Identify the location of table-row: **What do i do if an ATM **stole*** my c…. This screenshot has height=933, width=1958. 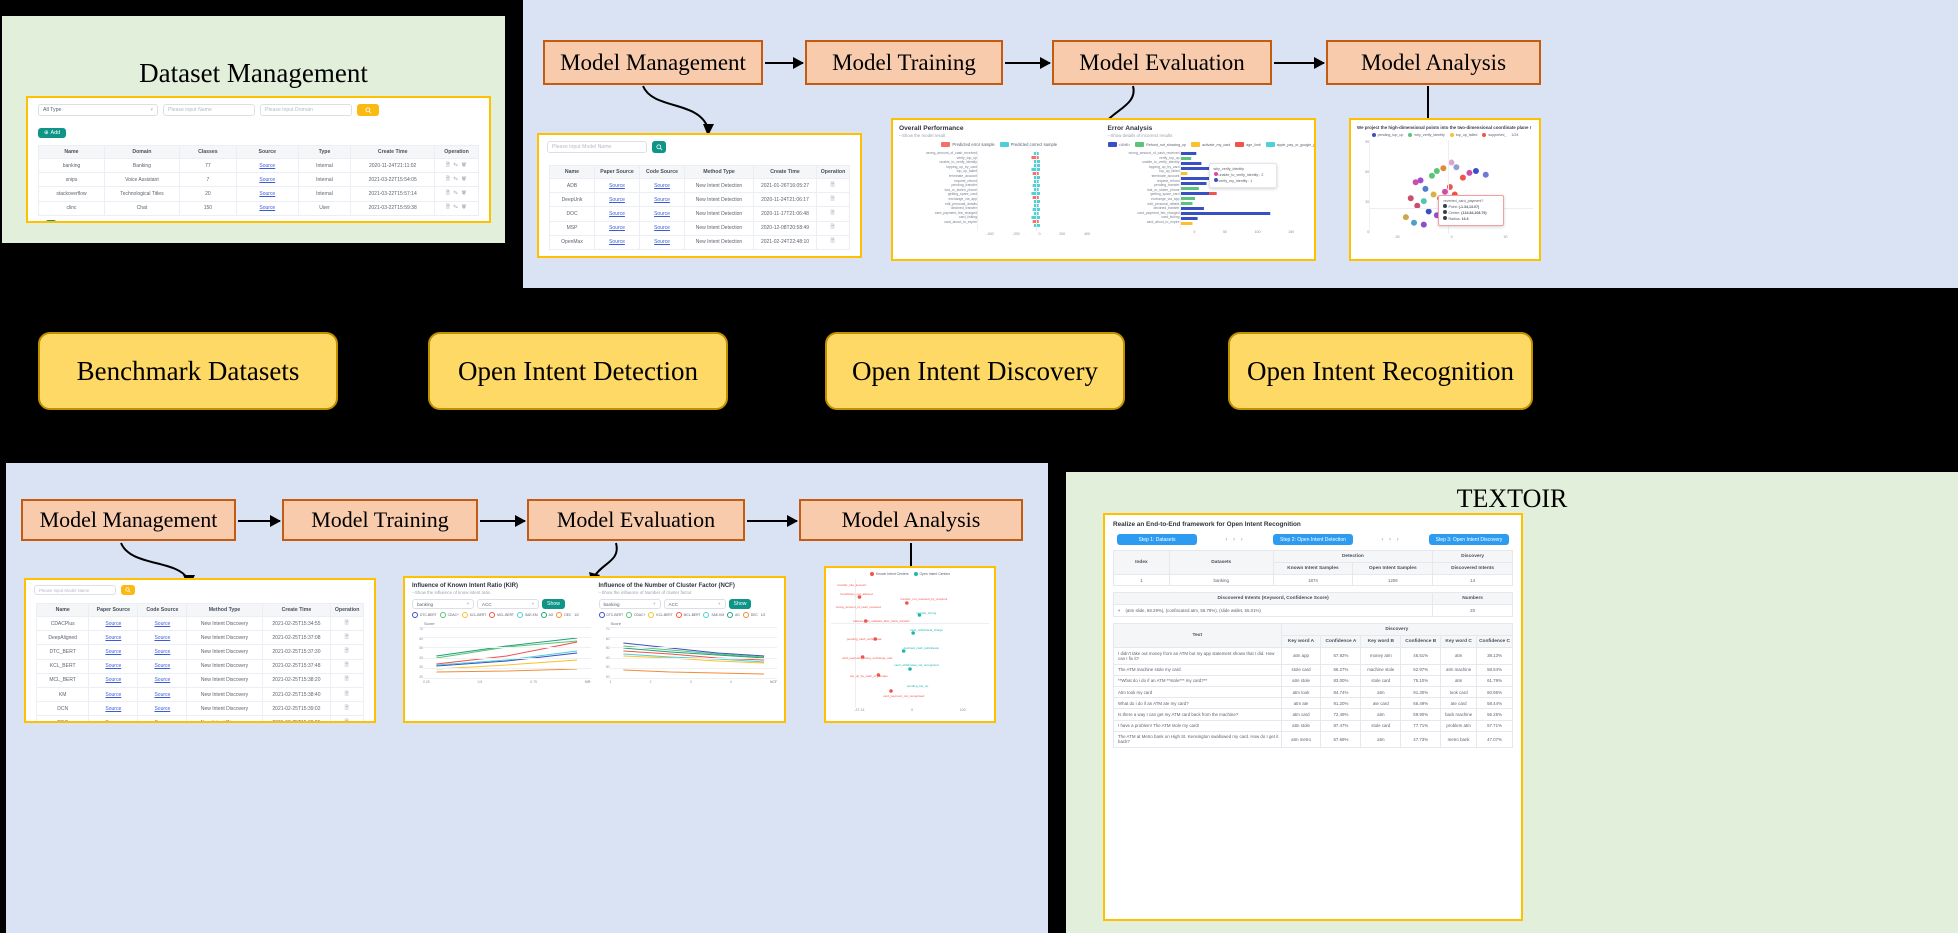
(1313, 680).